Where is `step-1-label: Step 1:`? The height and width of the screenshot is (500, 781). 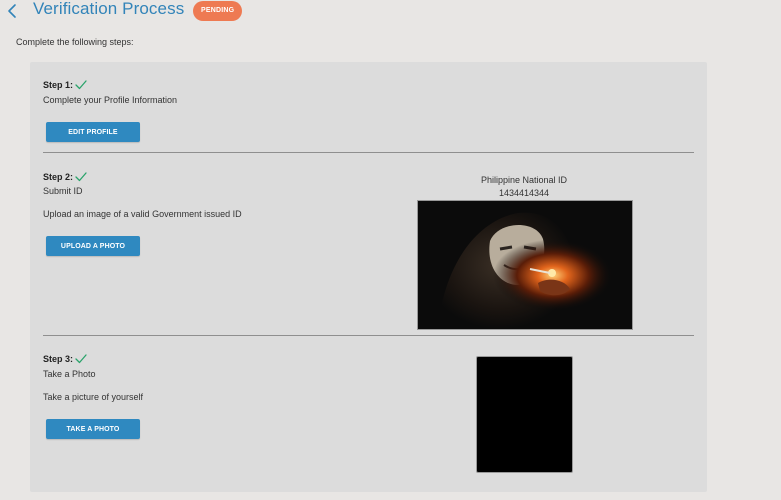 step-1-label: Step 1: is located at coordinates (58, 85).